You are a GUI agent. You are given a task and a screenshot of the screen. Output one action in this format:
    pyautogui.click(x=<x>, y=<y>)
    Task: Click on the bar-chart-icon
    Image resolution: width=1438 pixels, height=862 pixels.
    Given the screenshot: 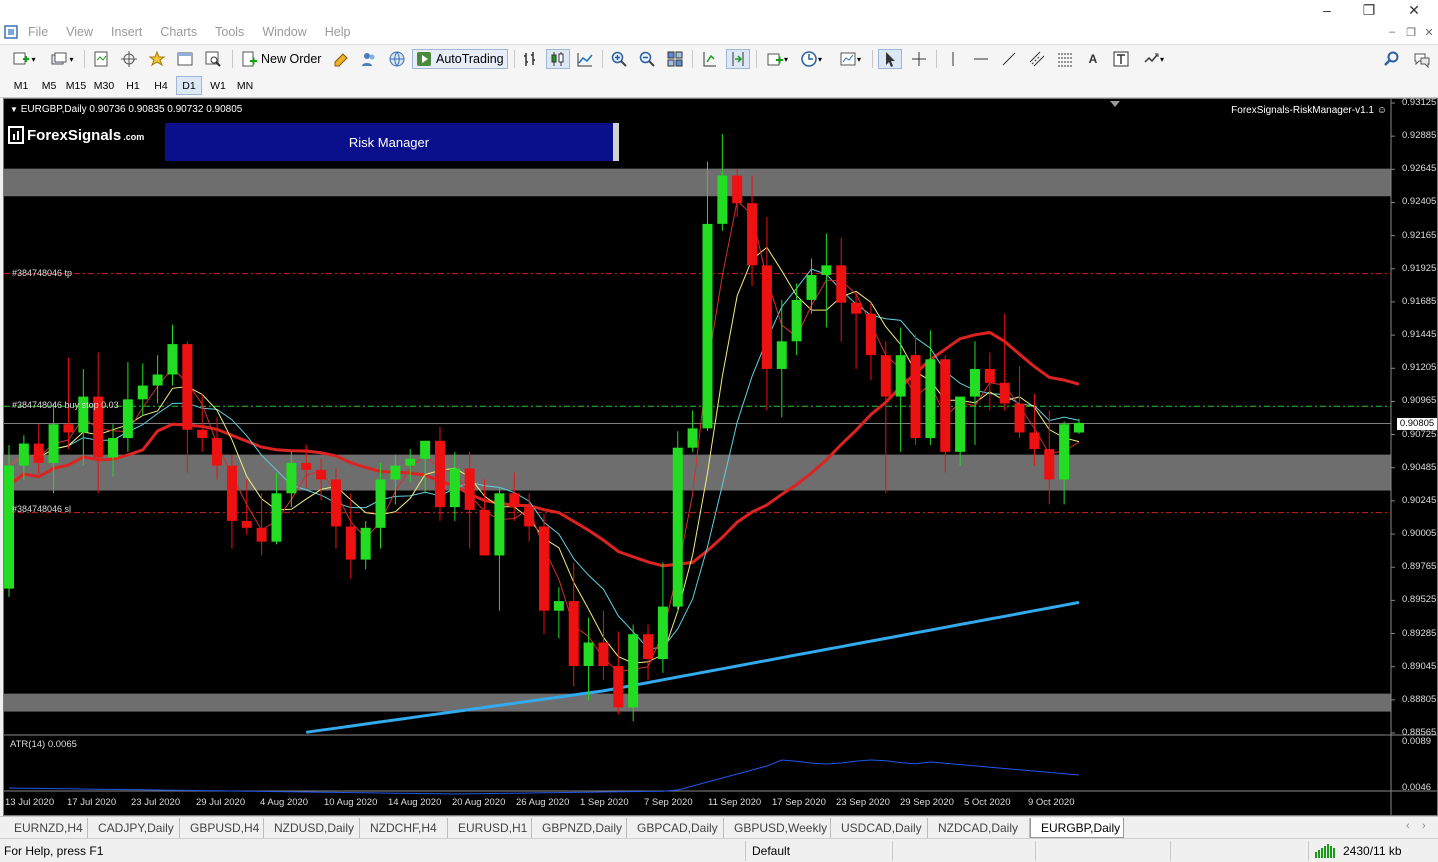 What is the action you would take?
    pyautogui.click(x=529, y=59)
    